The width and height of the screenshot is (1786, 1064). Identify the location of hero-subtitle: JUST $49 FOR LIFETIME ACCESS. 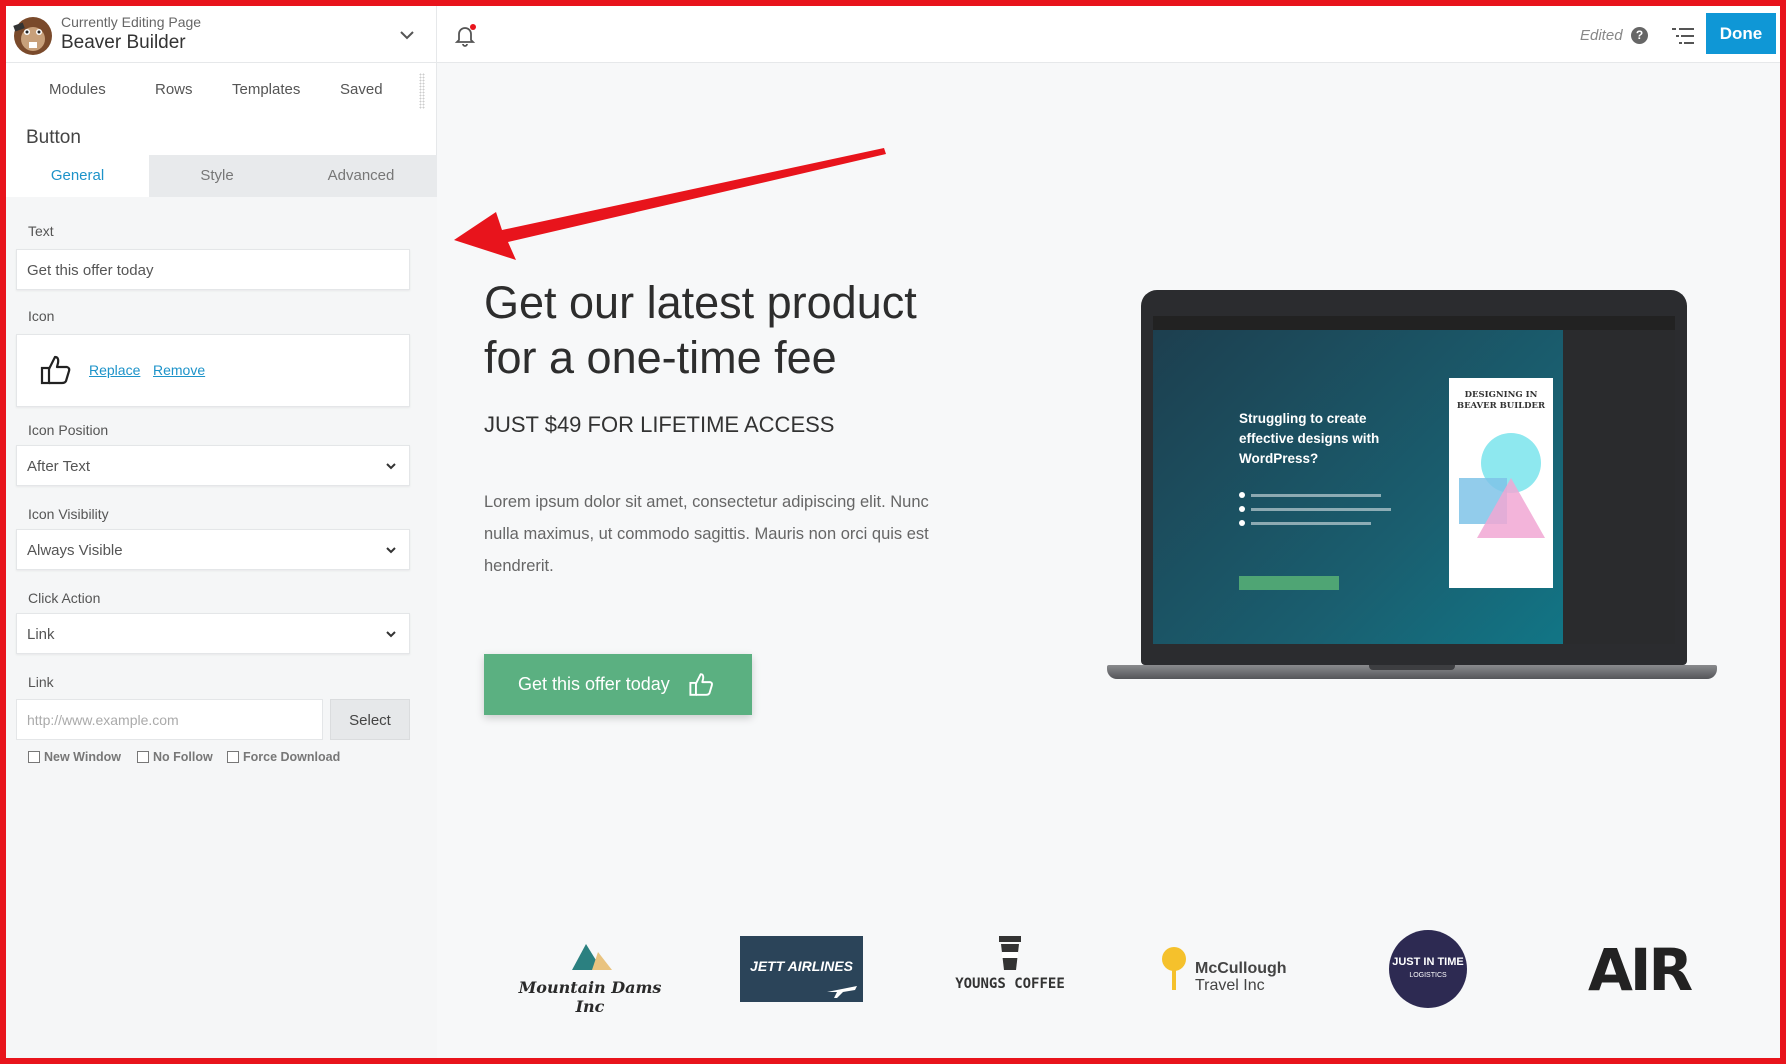
(659, 424).